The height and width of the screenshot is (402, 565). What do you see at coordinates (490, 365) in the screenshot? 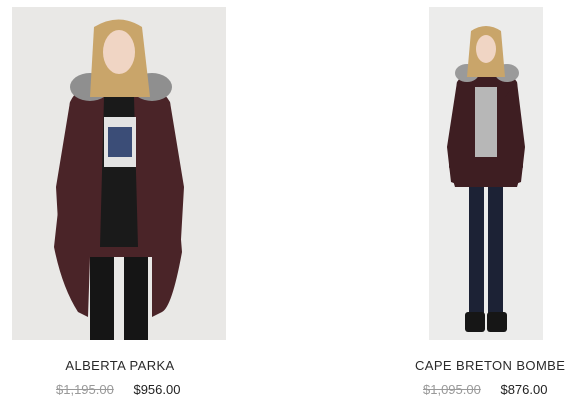
I see `product-name: CAPE BRETON BOMBER` at bounding box center [490, 365].